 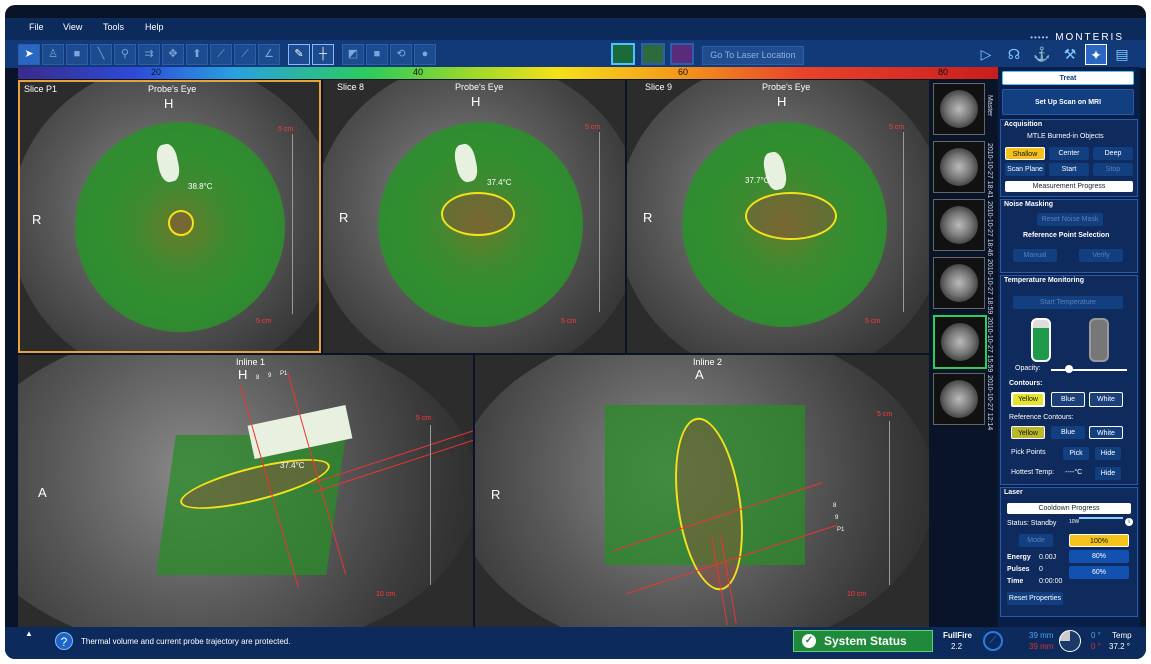 I want to click on opacity-slider-thumb, so click(x=1069, y=369).